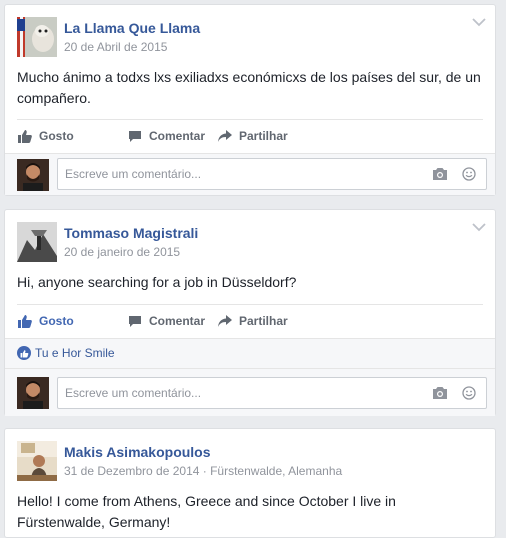 This screenshot has width=506, height=538. Describe the element at coordinates (115, 47) in the screenshot. I see `post-date: 20 de Abril de 2015` at that location.